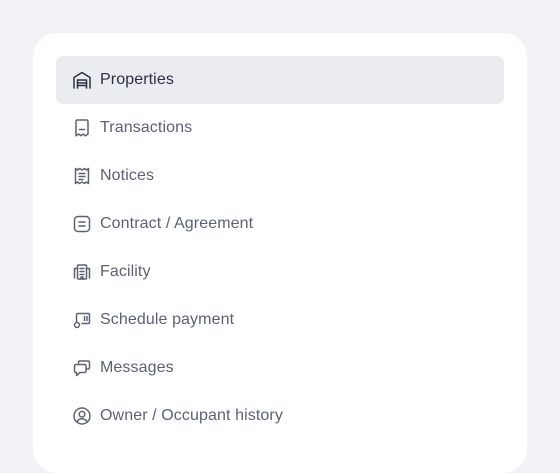 Image resolution: width=560 pixels, height=473 pixels. I want to click on menu-item-contract-agreement: Contract / Agreement, so click(280, 224).